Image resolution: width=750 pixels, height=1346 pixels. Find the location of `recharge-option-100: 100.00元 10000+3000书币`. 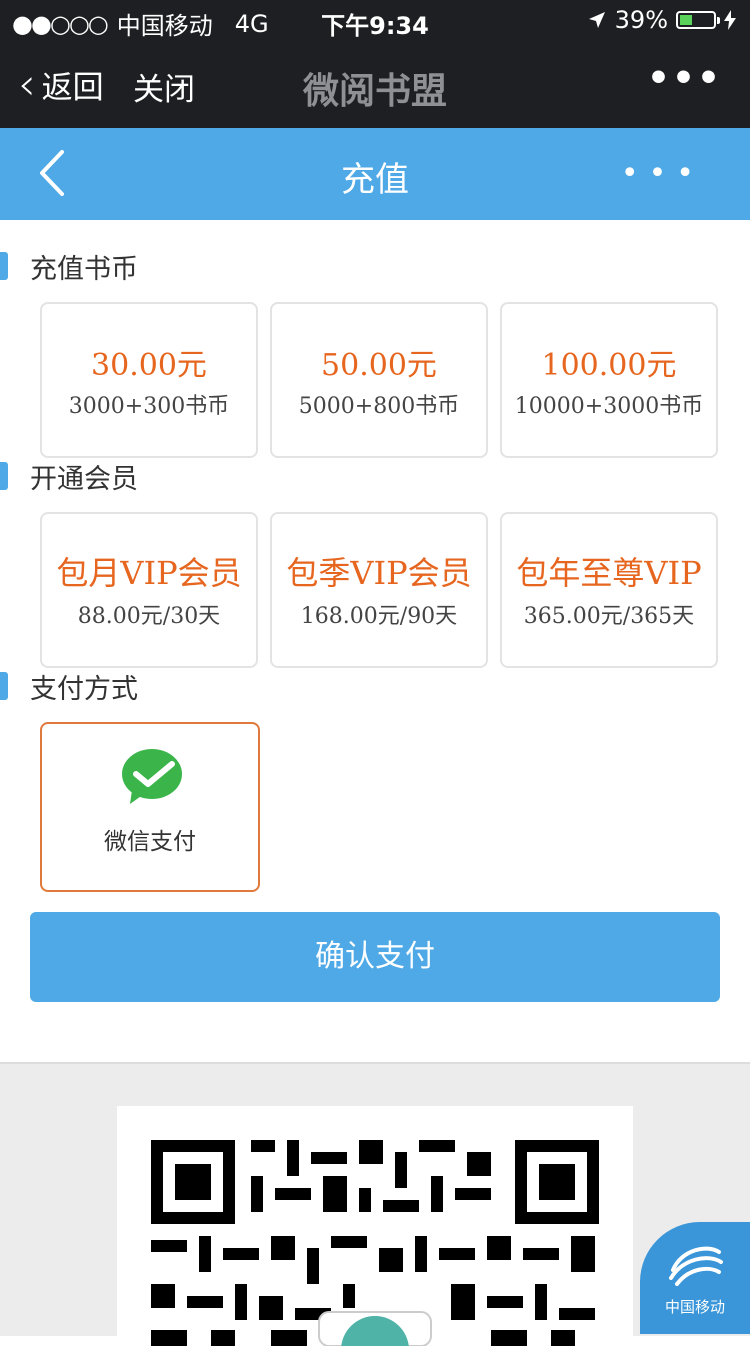

recharge-option-100: 100.00元 10000+3000书币 is located at coordinates (609, 380).